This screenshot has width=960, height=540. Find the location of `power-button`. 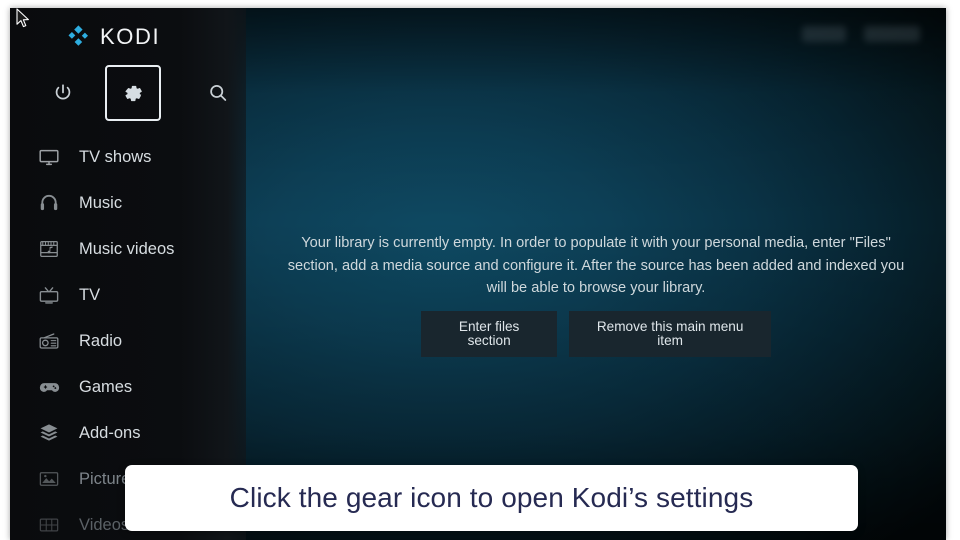

power-button is located at coordinates (63, 93).